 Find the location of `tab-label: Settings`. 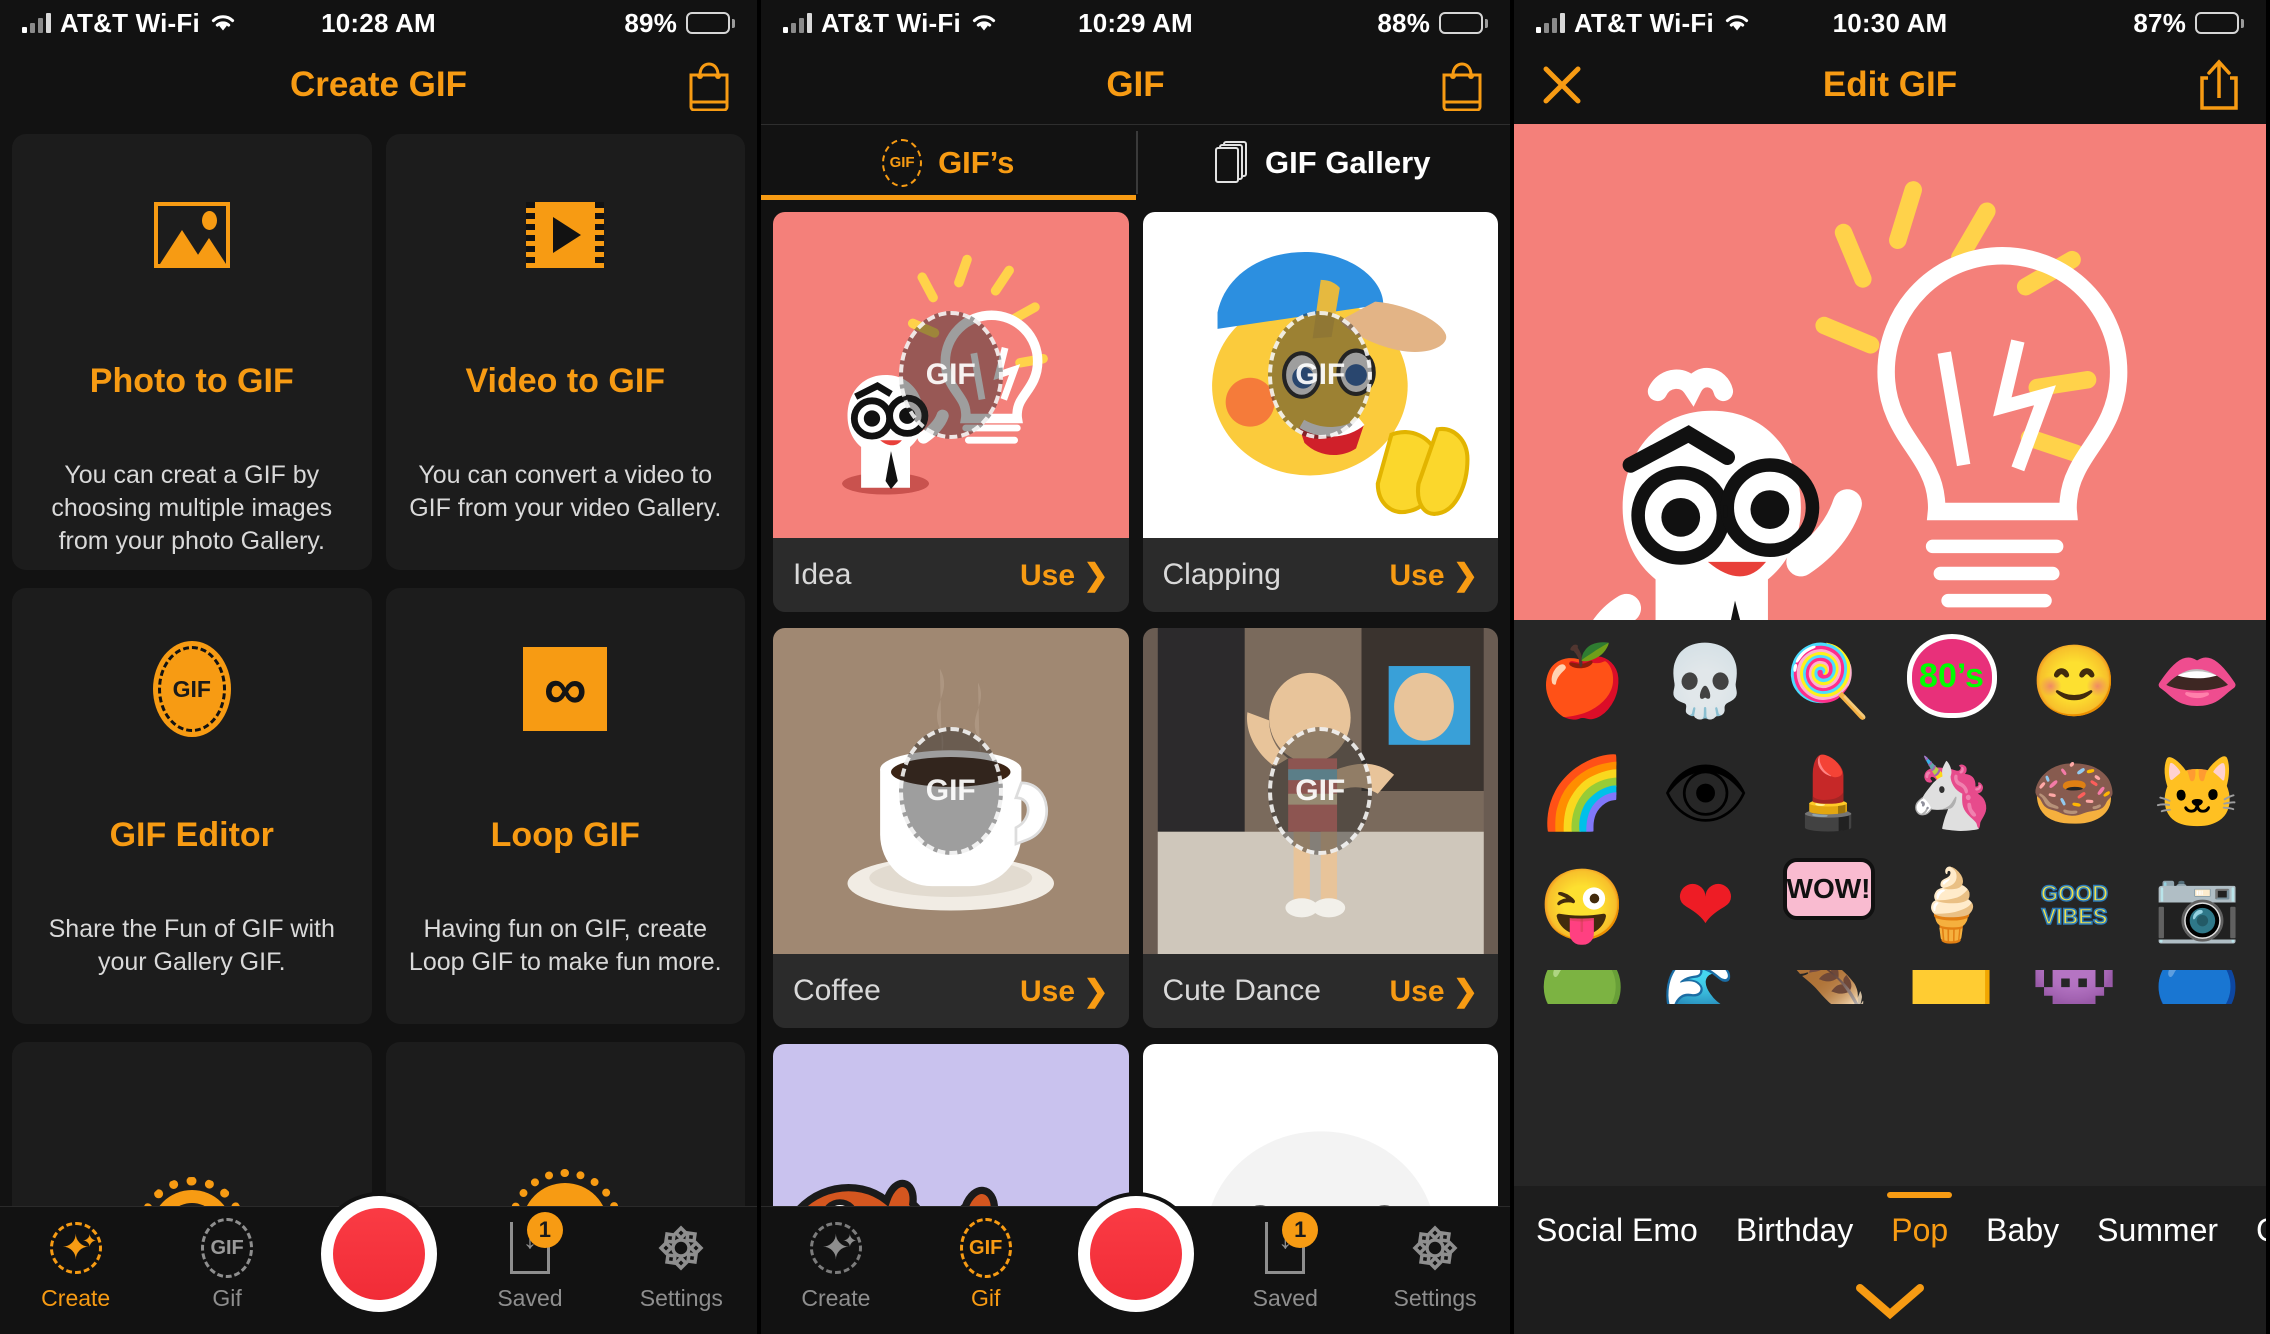

tab-label: Settings is located at coordinates (681, 1298).